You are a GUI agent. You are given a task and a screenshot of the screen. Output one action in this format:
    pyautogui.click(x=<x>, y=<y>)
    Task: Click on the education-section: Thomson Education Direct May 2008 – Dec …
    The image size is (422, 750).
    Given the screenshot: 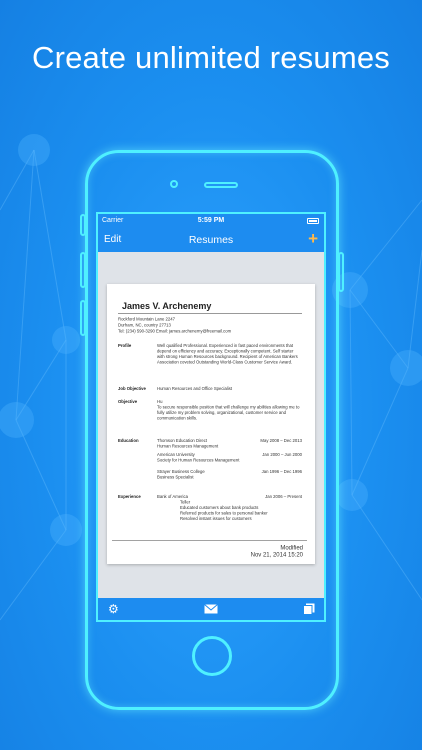 What is the action you would take?
    pyautogui.click(x=229, y=459)
    